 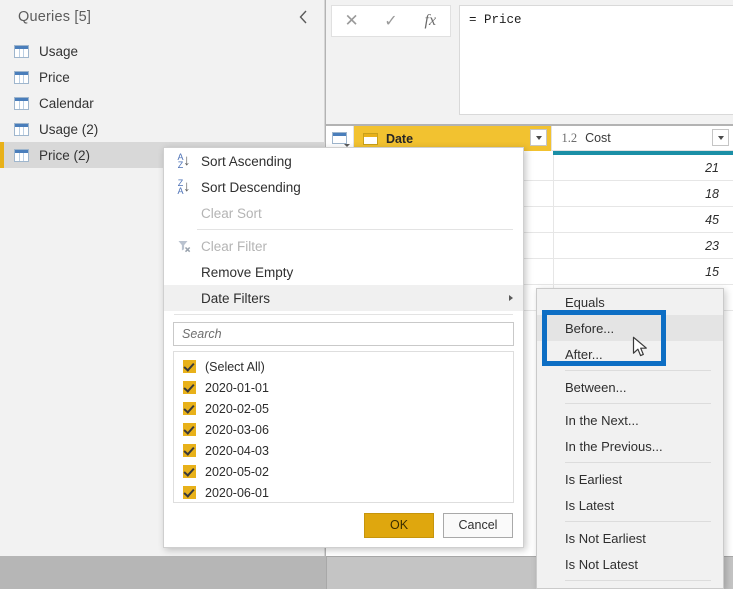 What do you see at coordinates (601, 564) in the screenshot?
I see `submenu-item-label: Is Not Latest` at bounding box center [601, 564].